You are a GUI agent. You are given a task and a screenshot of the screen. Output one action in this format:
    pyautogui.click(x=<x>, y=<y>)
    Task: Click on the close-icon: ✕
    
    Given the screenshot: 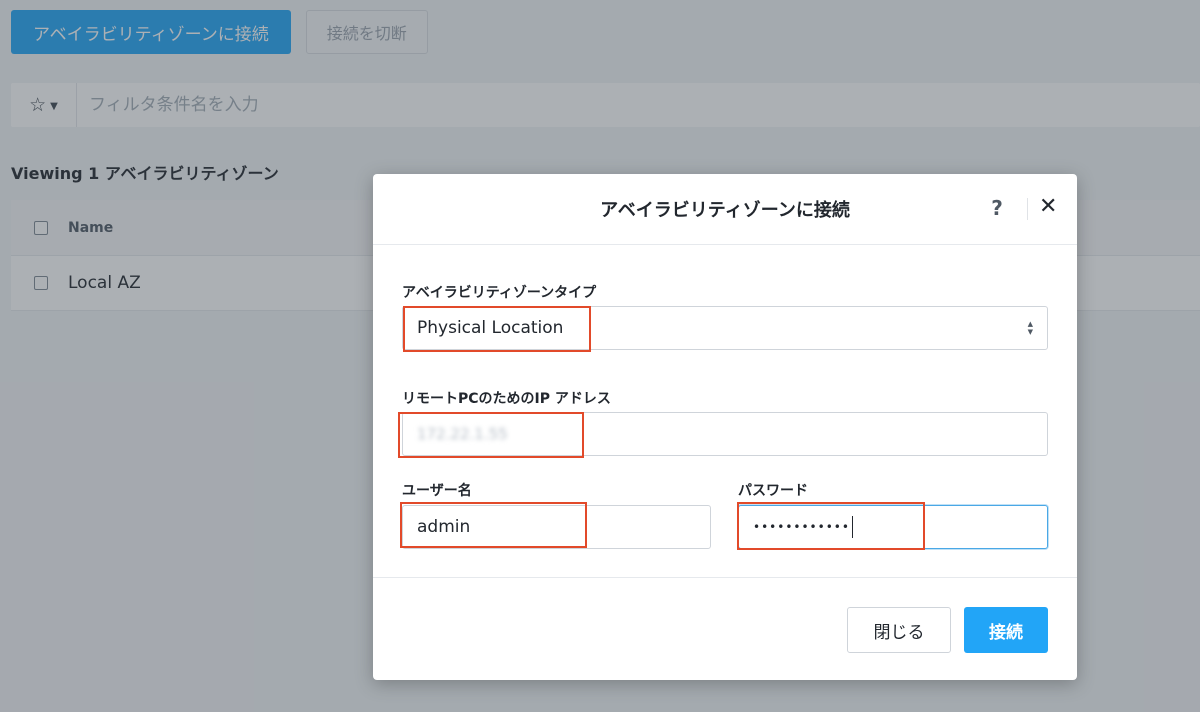 What is the action you would take?
    pyautogui.click(x=1048, y=206)
    